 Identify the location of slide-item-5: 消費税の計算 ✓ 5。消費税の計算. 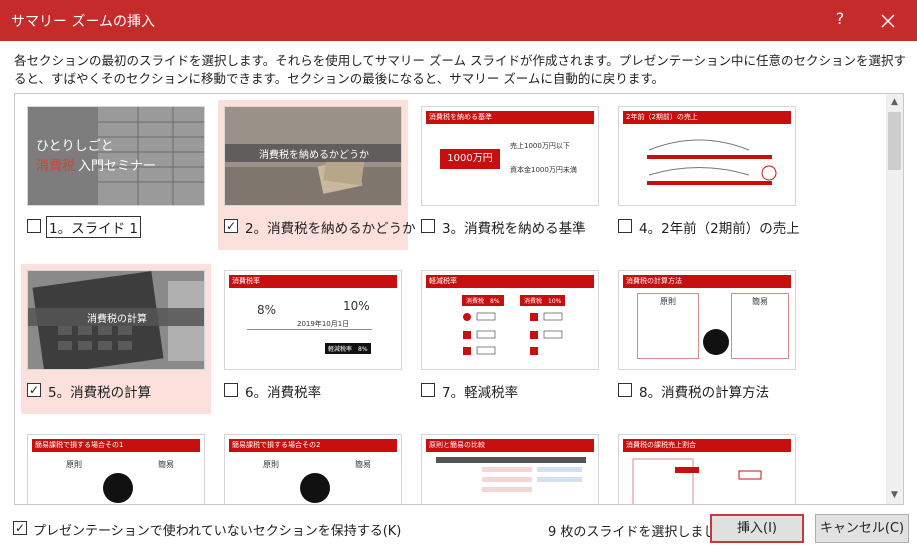
(116, 339).